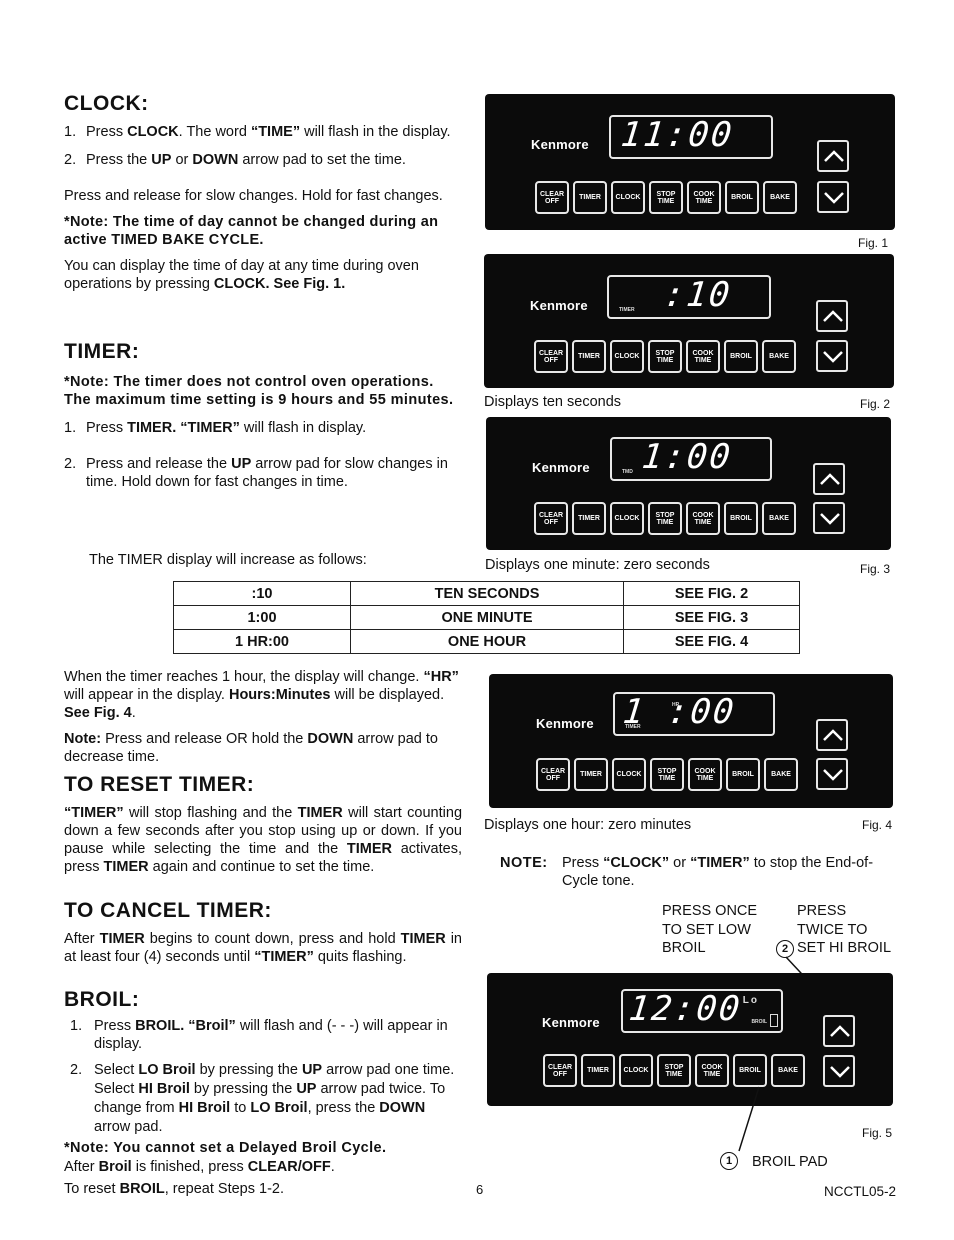 Image resolution: width=954 pixels, height=1240 pixels. I want to click on display-digits: 11:00, so click(677, 135).